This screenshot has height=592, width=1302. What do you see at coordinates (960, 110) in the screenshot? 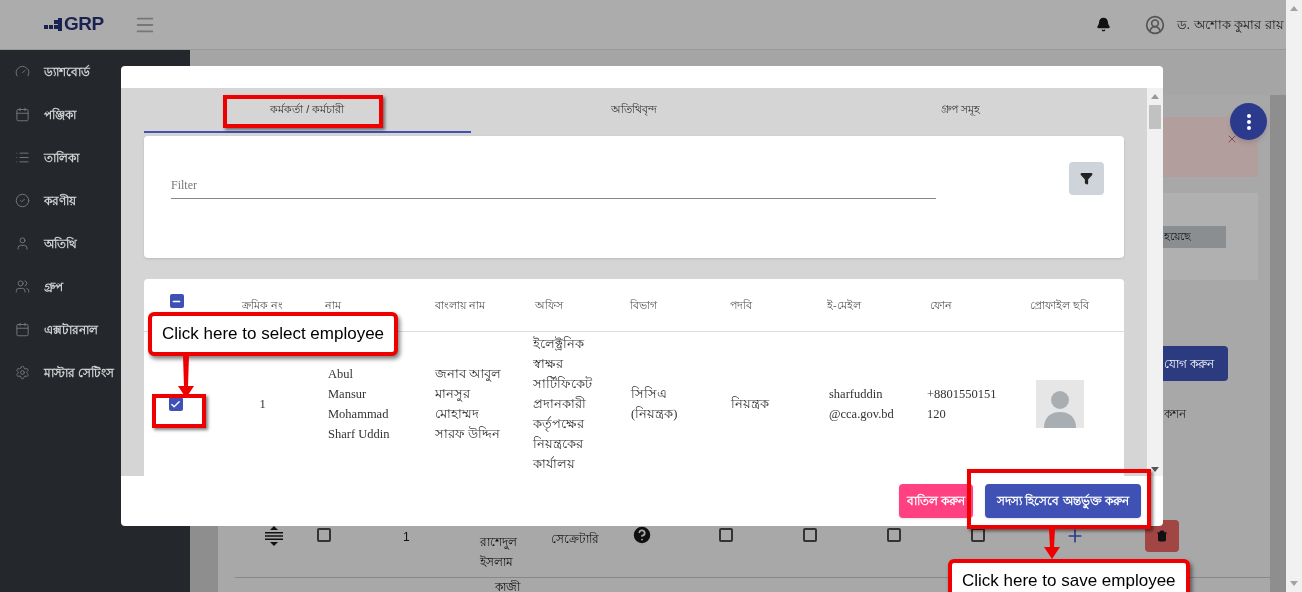
I see `tab: গ্রুপ সমূহ` at bounding box center [960, 110].